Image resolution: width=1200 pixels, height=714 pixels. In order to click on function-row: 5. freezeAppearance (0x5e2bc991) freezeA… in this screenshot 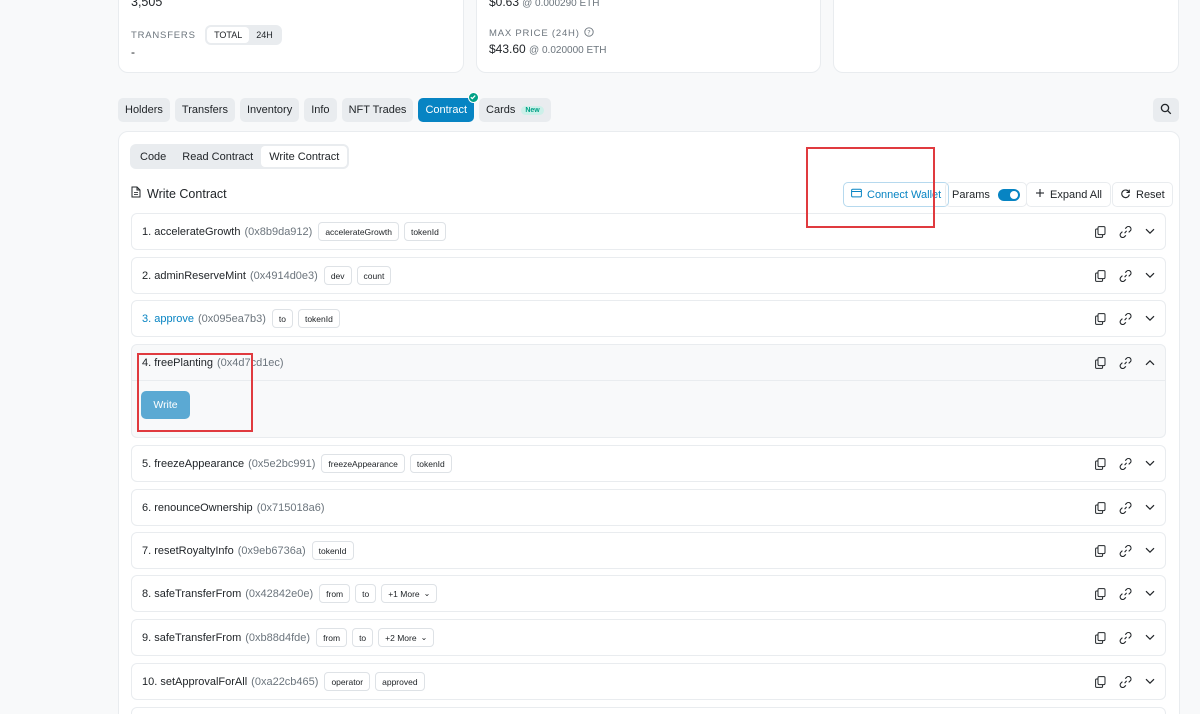, I will do `click(648, 463)`.